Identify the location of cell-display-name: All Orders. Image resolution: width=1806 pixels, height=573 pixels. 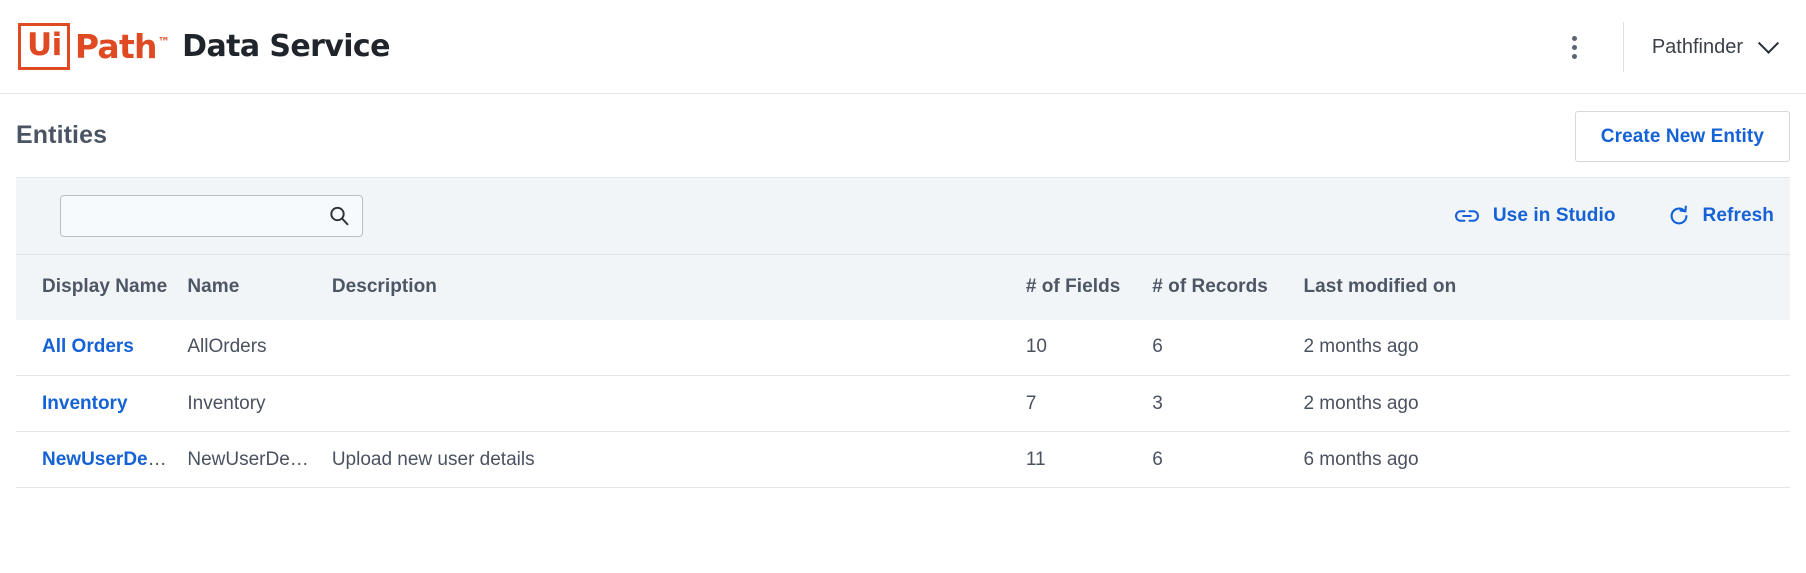
(96, 348).